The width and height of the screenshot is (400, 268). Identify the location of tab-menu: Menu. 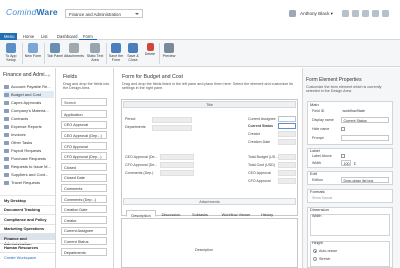
(8, 36).